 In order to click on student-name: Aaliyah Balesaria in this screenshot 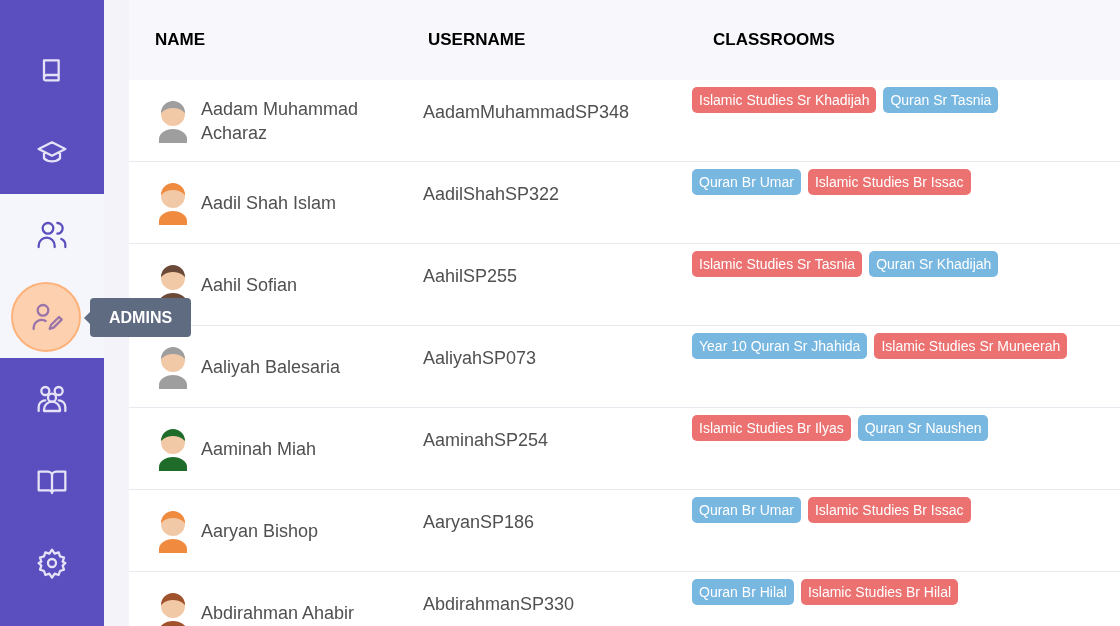, I will do `click(271, 367)`.